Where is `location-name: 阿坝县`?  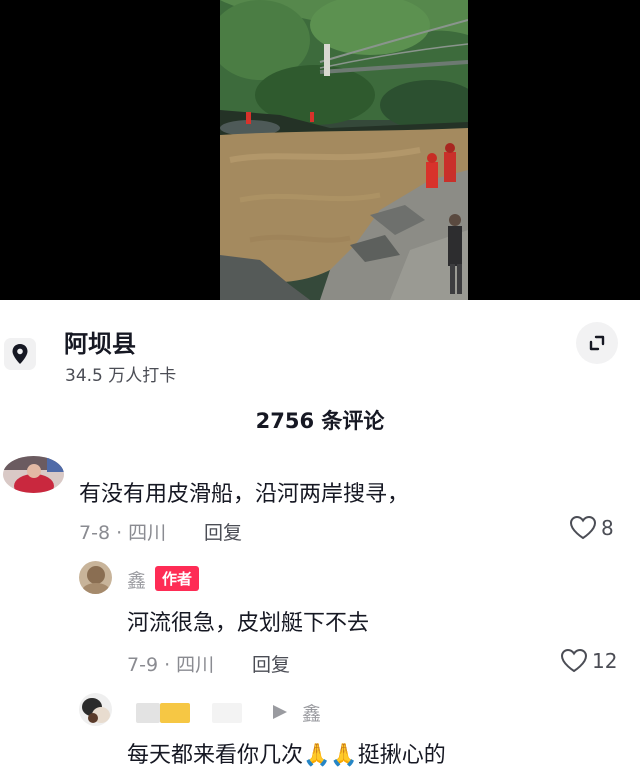 location-name: 阿坝县 is located at coordinates (100, 341).